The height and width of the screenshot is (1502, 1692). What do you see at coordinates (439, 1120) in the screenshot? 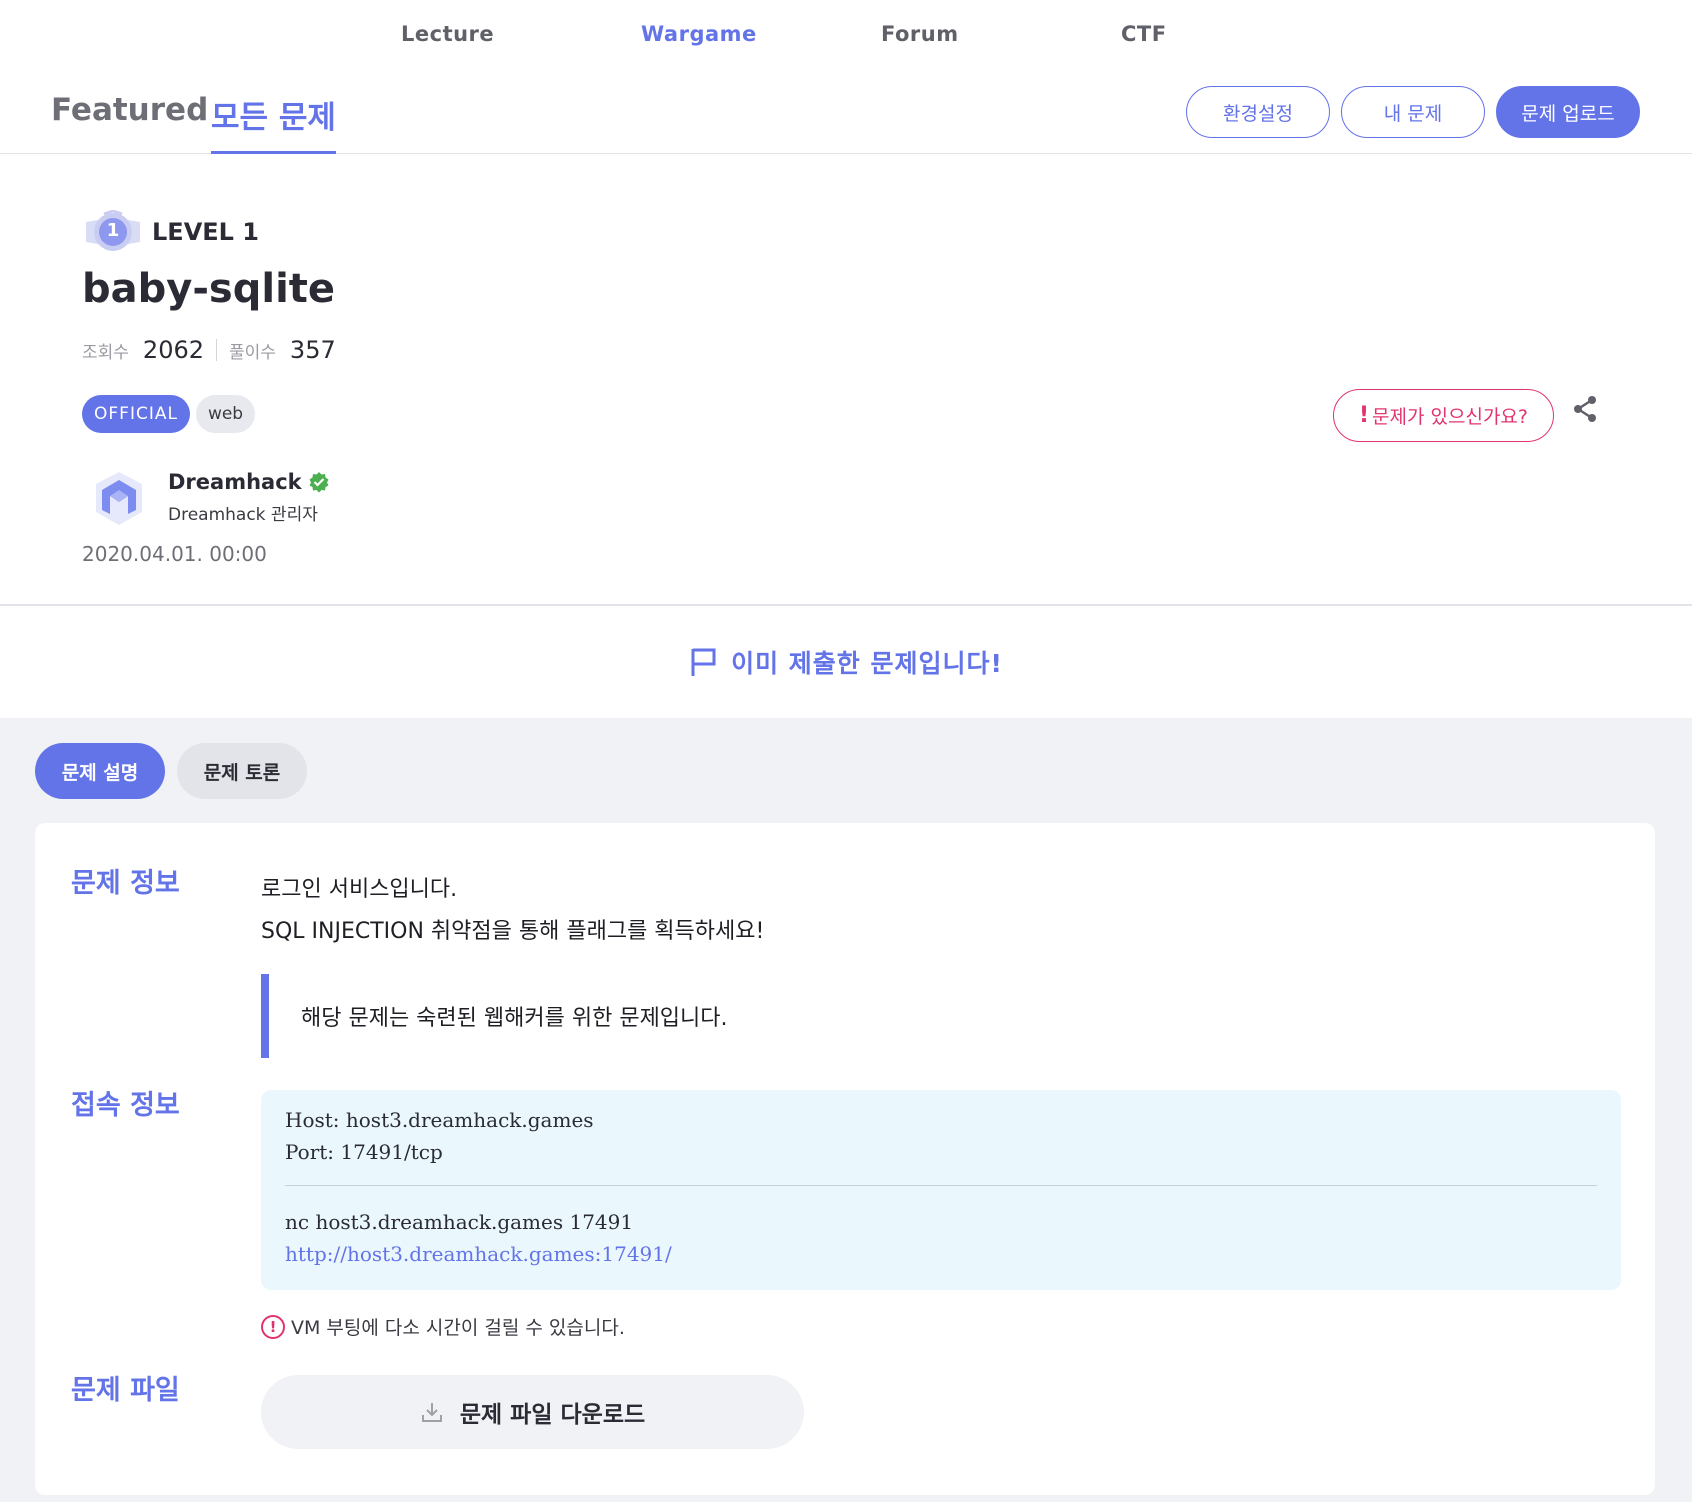
I see `connection-host: Host: host3.dreamhack.games` at bounding box center [439, 1120].